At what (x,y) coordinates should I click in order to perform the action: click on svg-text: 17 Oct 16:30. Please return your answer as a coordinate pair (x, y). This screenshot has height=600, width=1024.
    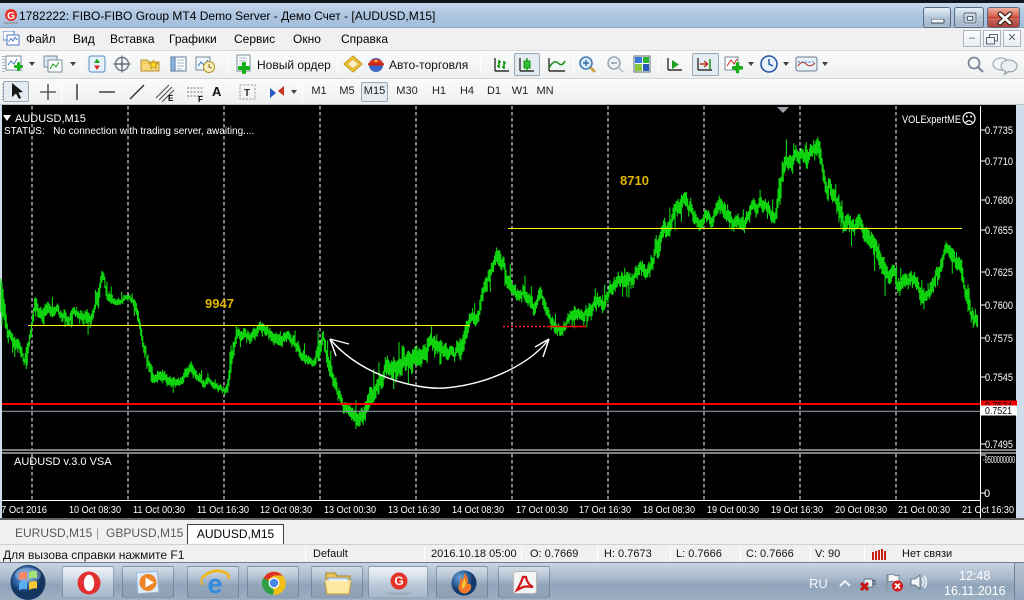
    Looking at the image, I should click on (605, 510).